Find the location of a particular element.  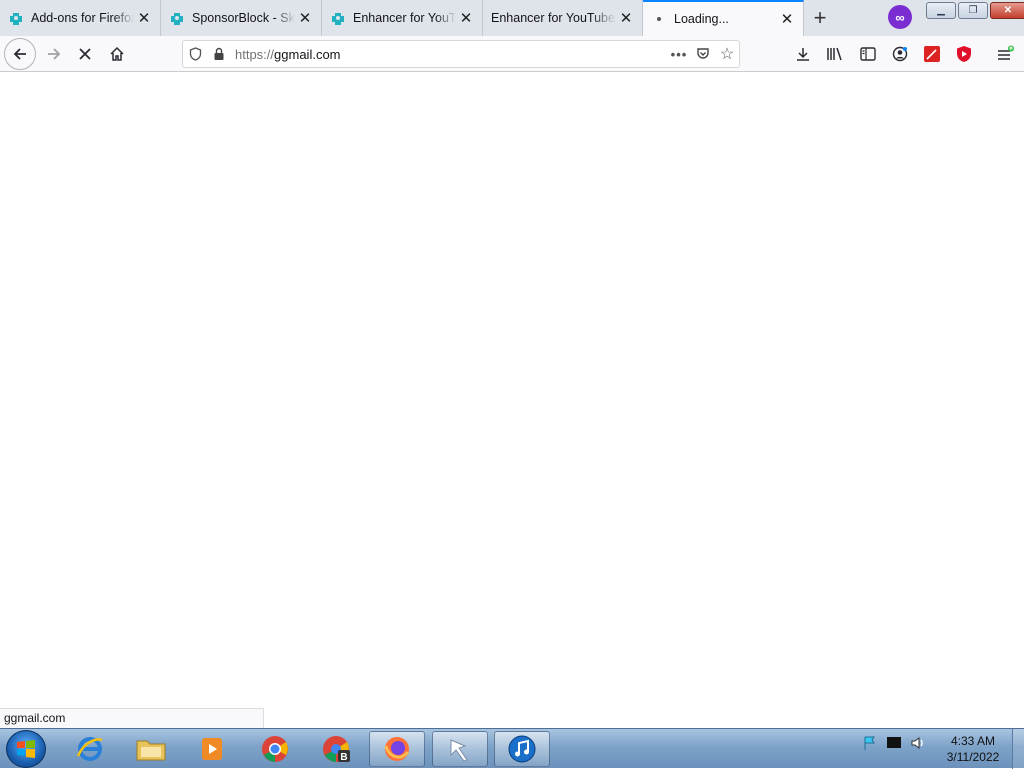

lock-icon is located at coordinates (219, 54).